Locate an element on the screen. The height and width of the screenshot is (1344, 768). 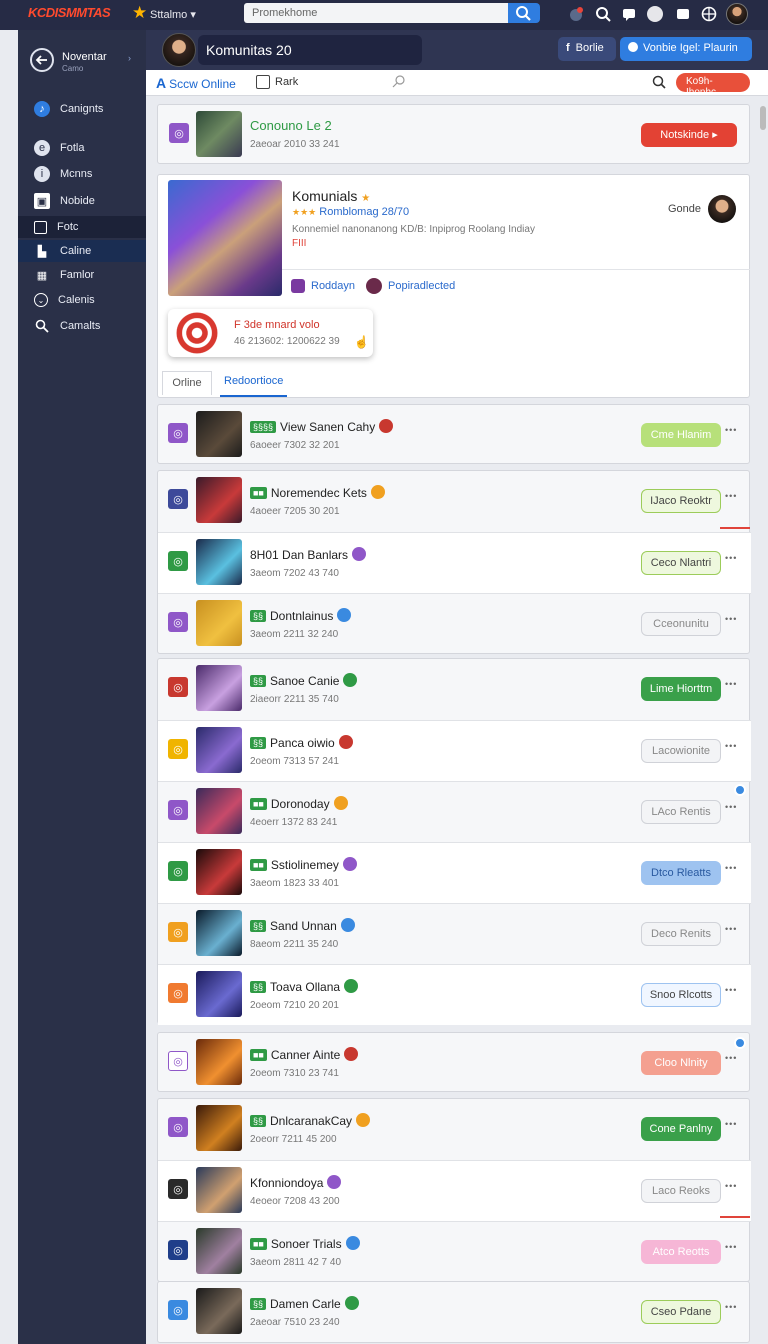
tab-online: A Sccw Online is located at coordinates (196, 83).